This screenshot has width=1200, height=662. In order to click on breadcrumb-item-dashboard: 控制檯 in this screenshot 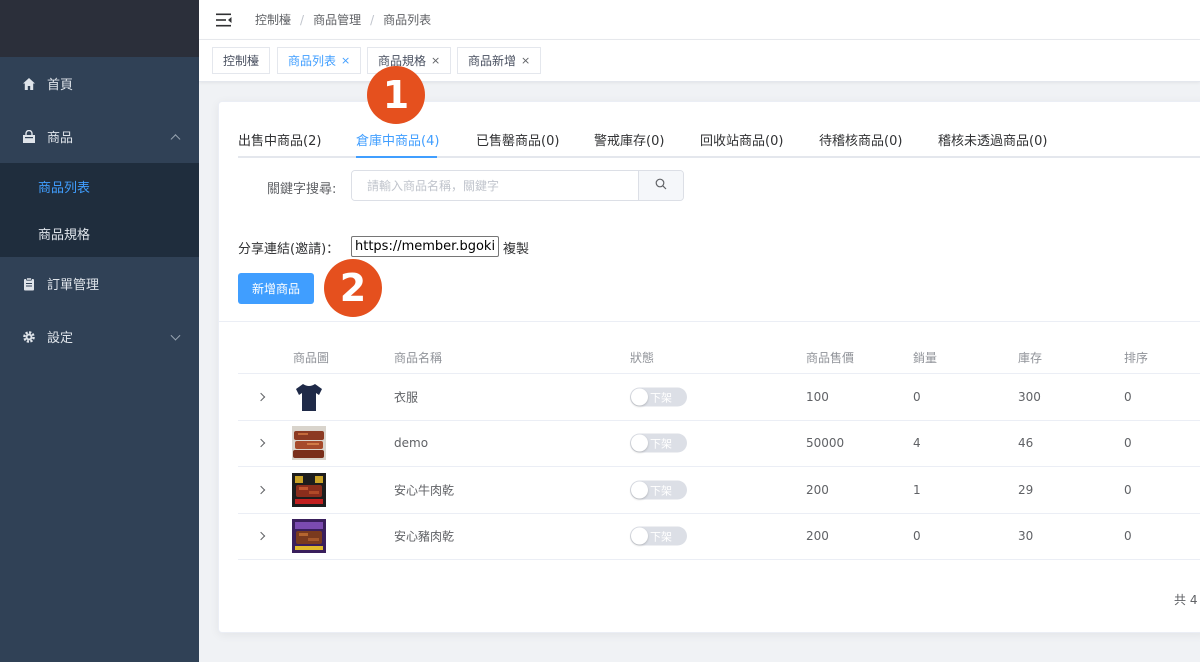, I will do `click(273, 19)`.